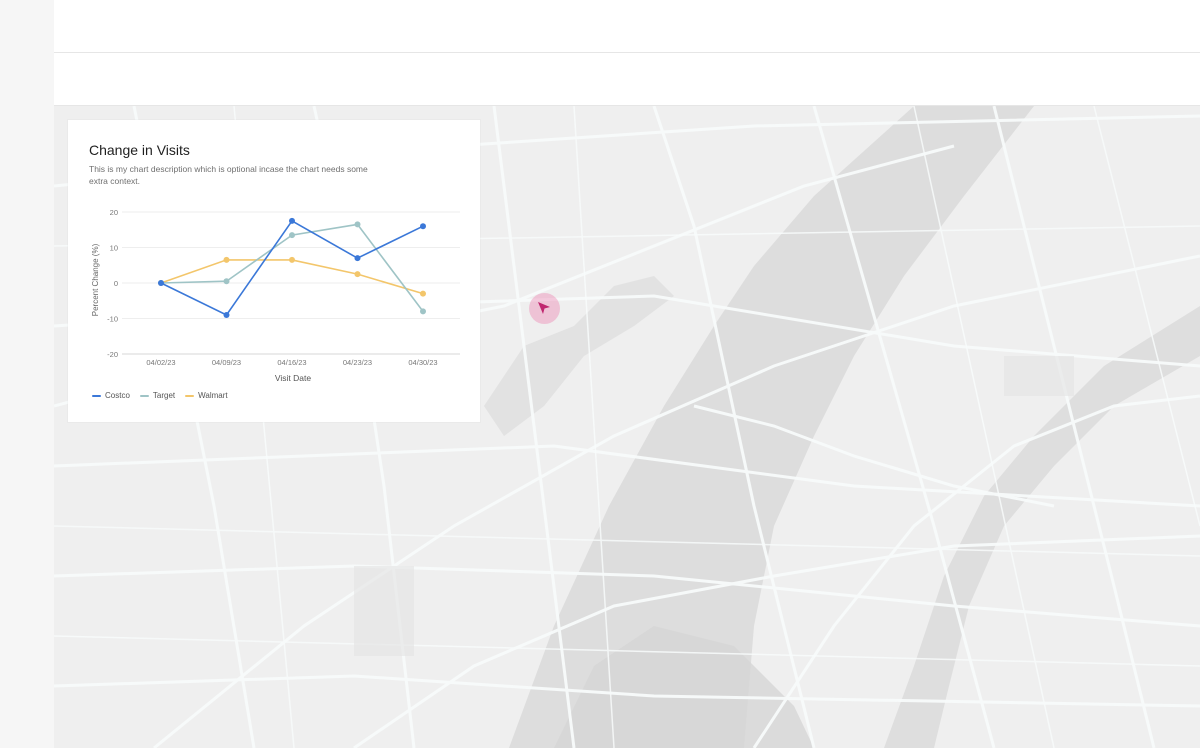  Describe the element at coordinates (114, 248) in the screenshot. I see `y-tick-label: 10` at that location.